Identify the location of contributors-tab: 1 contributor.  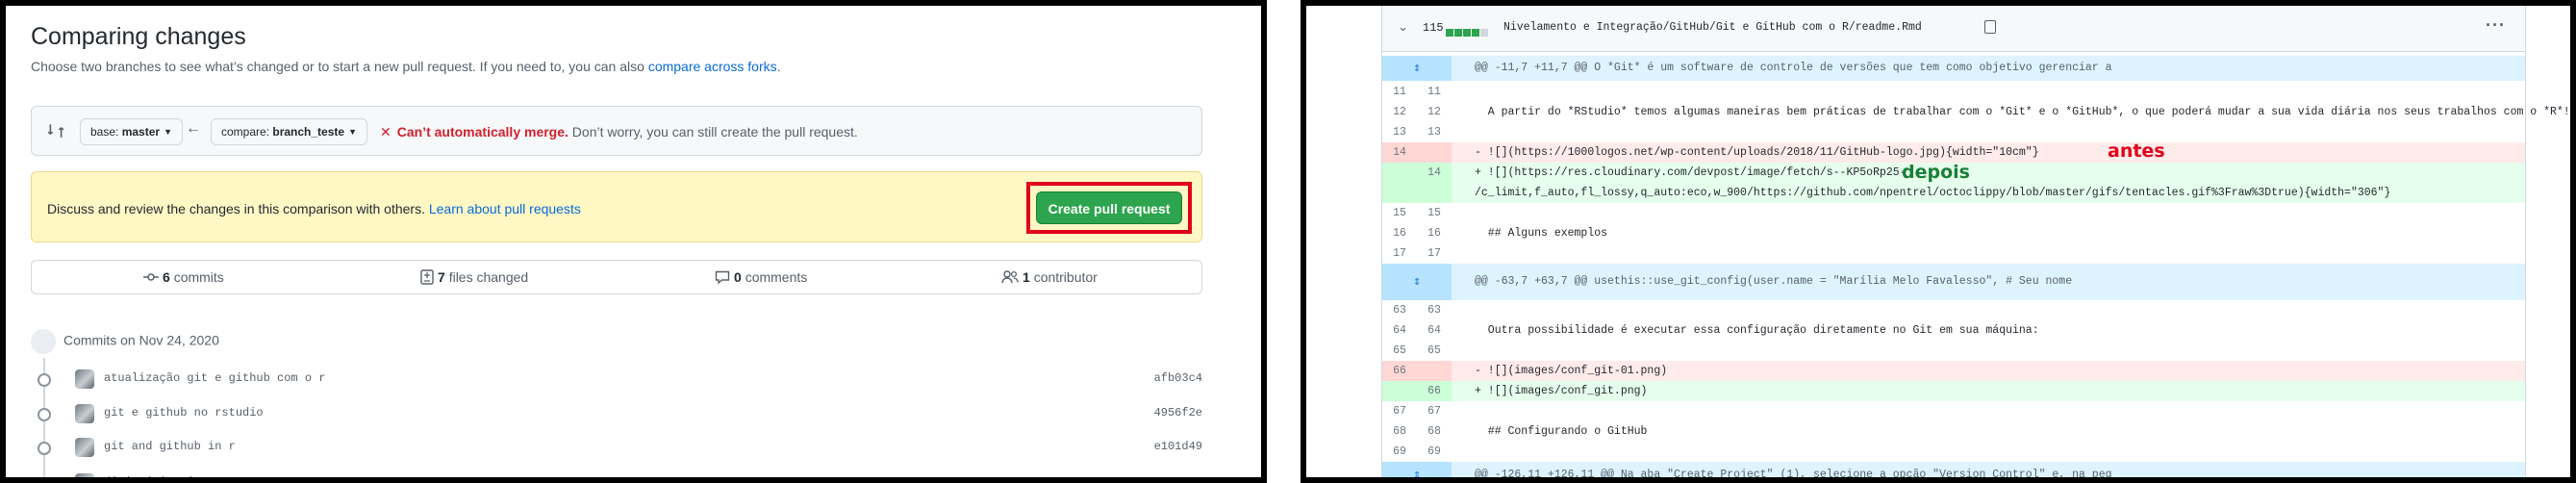
(1049, 277).